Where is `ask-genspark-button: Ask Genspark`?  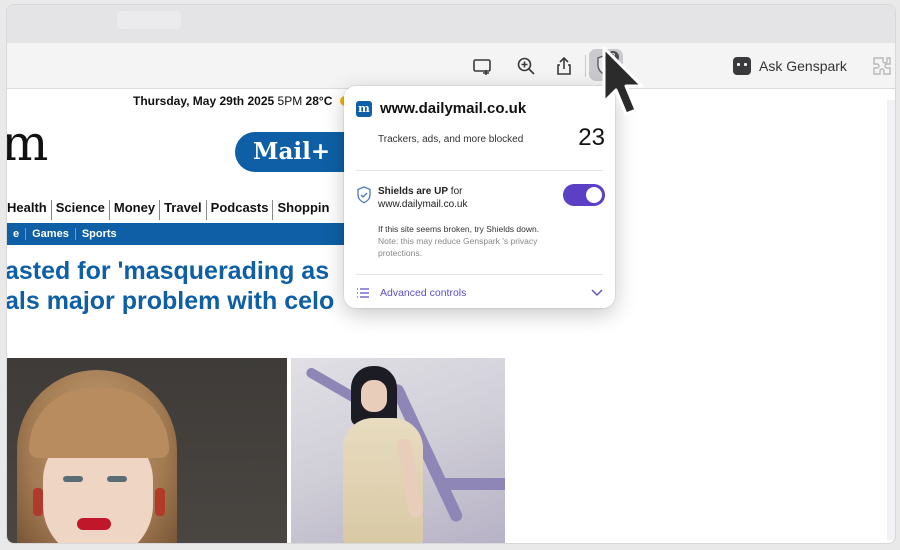
ask-genspark-button: Ask Genspark is located at coordinates (790, 66).